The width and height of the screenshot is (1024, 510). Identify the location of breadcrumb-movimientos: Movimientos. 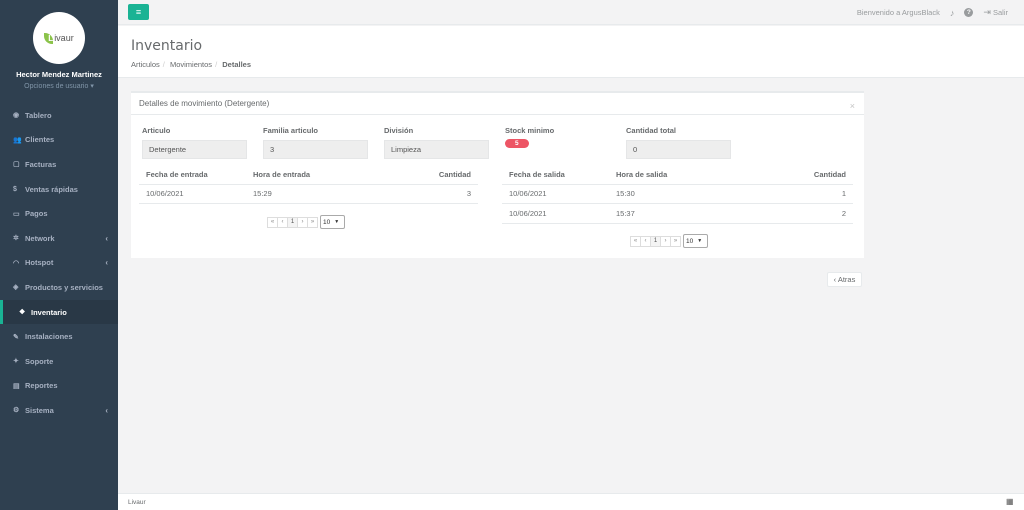
(191, 64).